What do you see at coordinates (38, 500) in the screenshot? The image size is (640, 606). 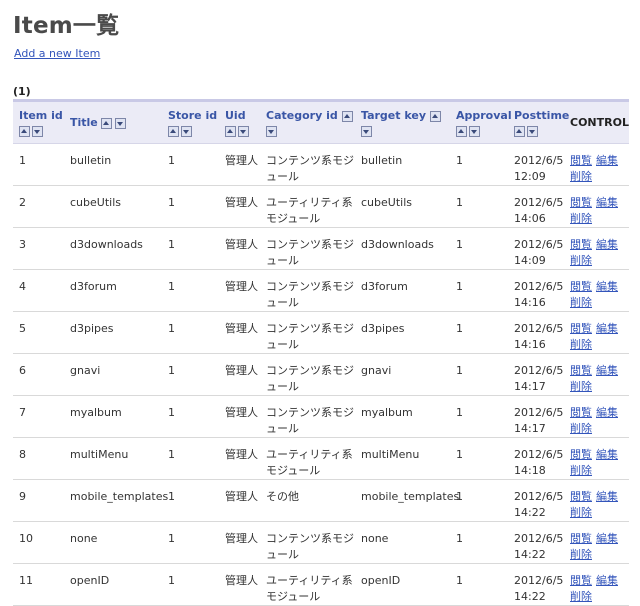 I see `item-id-cell: 9` at bounding box center [38, 500].